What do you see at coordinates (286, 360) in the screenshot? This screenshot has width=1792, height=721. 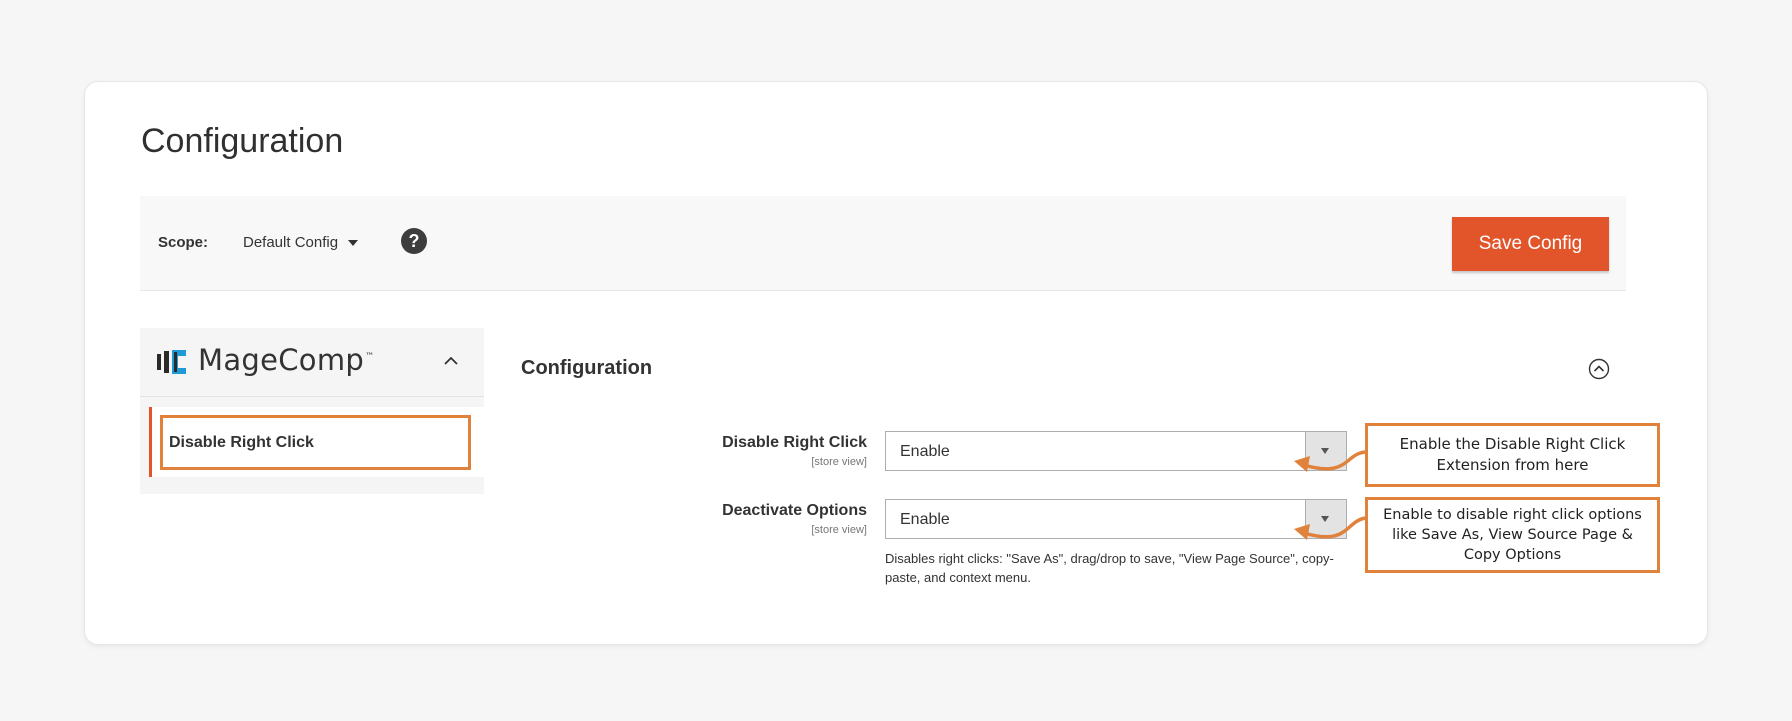 I see `brand-name: MageComp™` at bounding box center [286, 360].